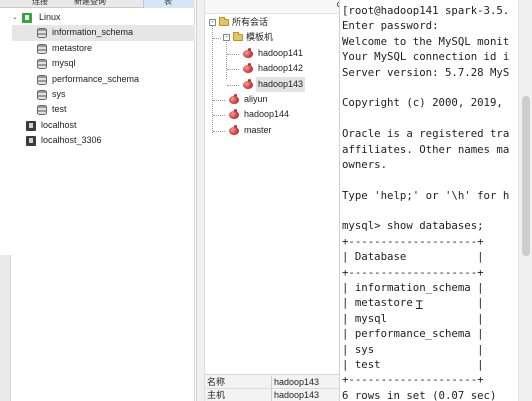  I want to click on session-item-hadoop143: hadoop143, so click(272, 84).